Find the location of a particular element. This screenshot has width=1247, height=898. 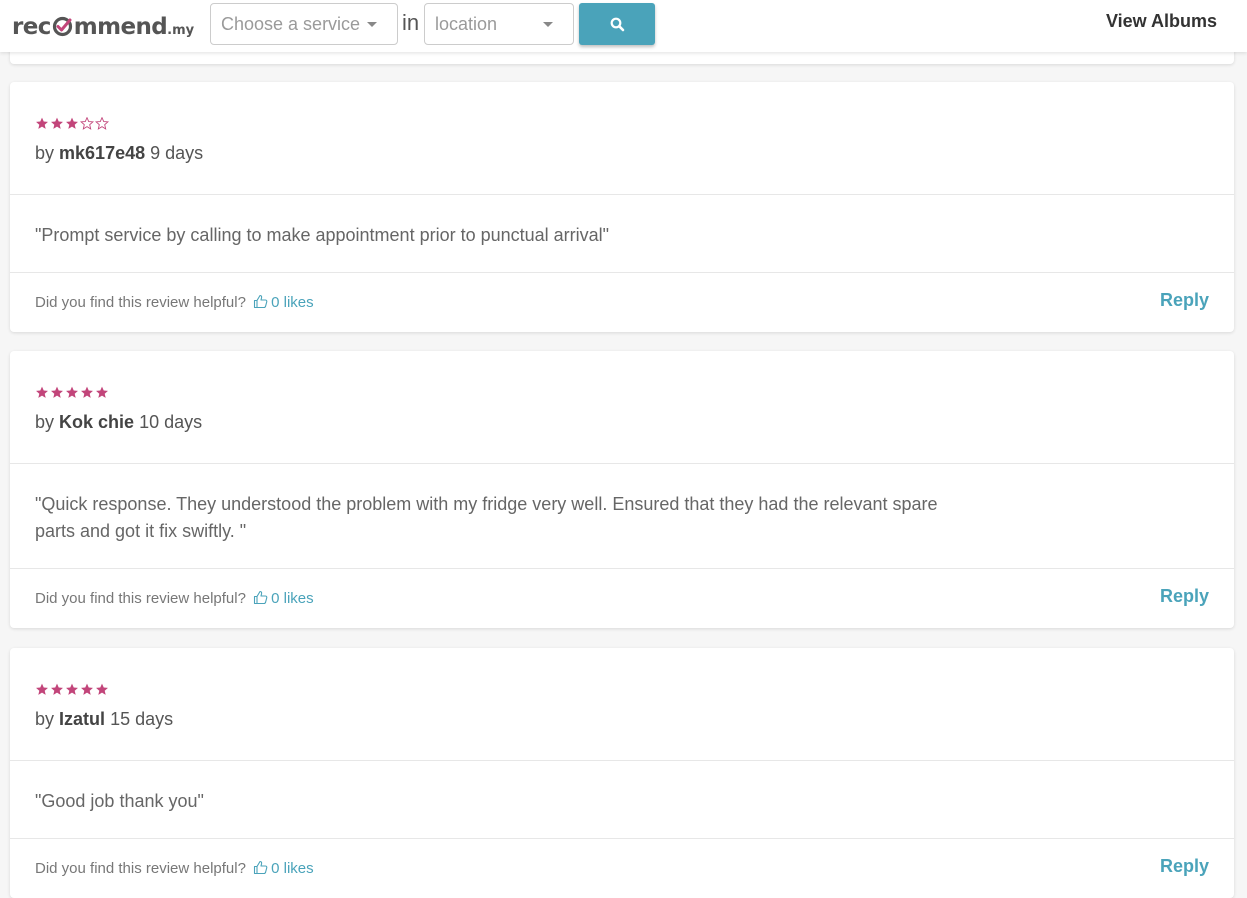

location-select-placeholder: location is located at coordinates (466, 24).